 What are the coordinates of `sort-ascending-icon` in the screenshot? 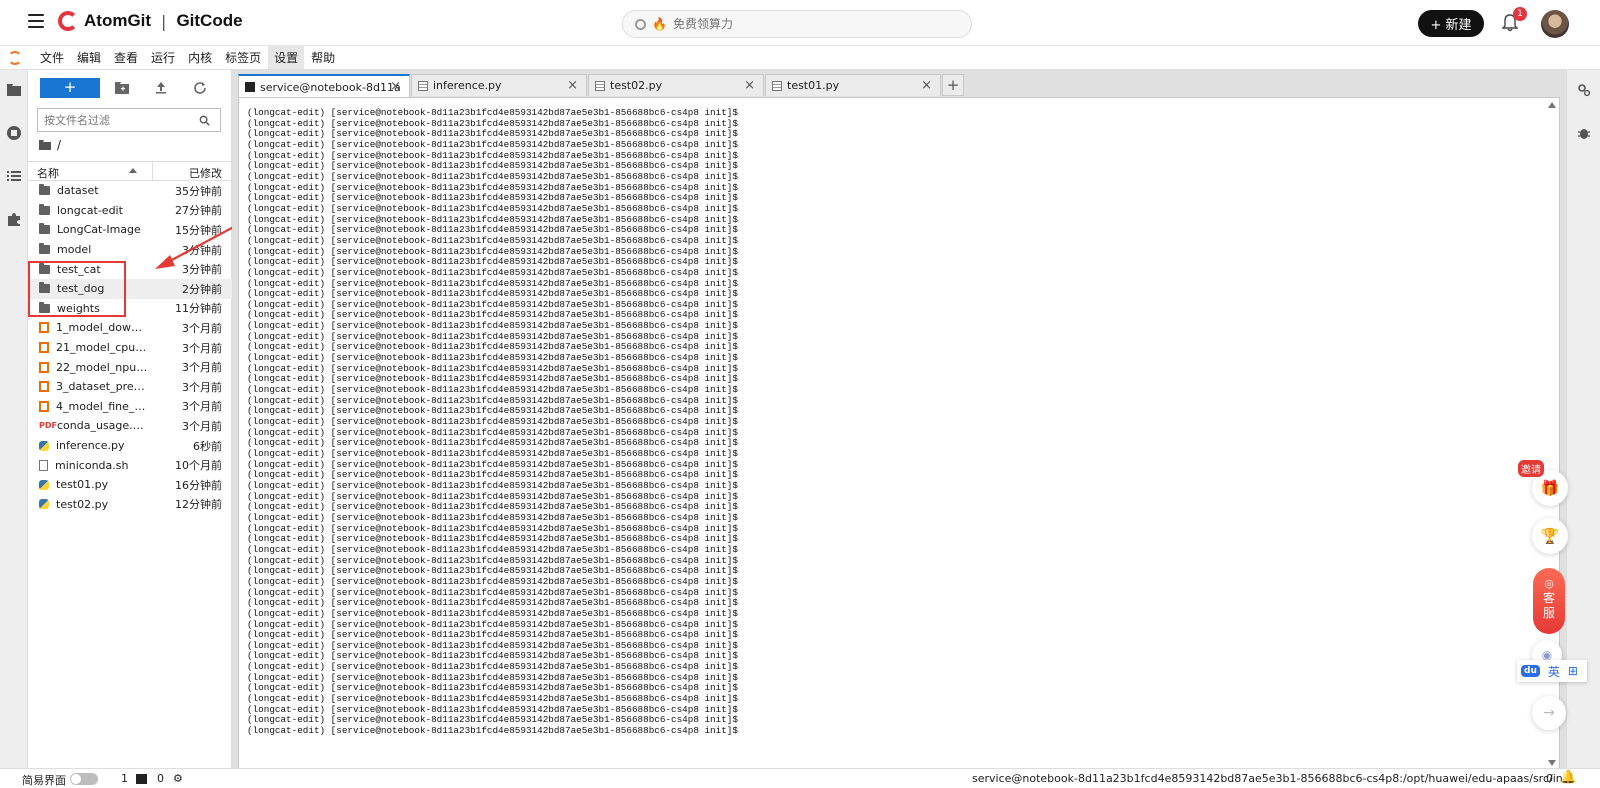 It's located at (133, 170).